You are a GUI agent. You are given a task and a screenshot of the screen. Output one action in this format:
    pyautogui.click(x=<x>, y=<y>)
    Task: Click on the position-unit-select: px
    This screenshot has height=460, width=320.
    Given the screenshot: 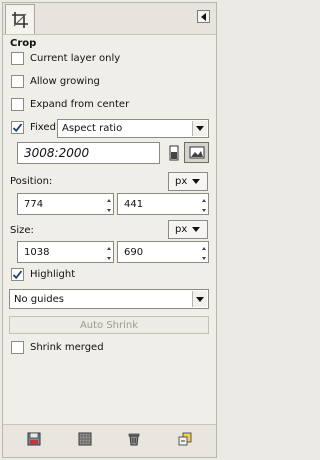 What is the action you would take?
    pyautogui.click(x=188, y=181)
    